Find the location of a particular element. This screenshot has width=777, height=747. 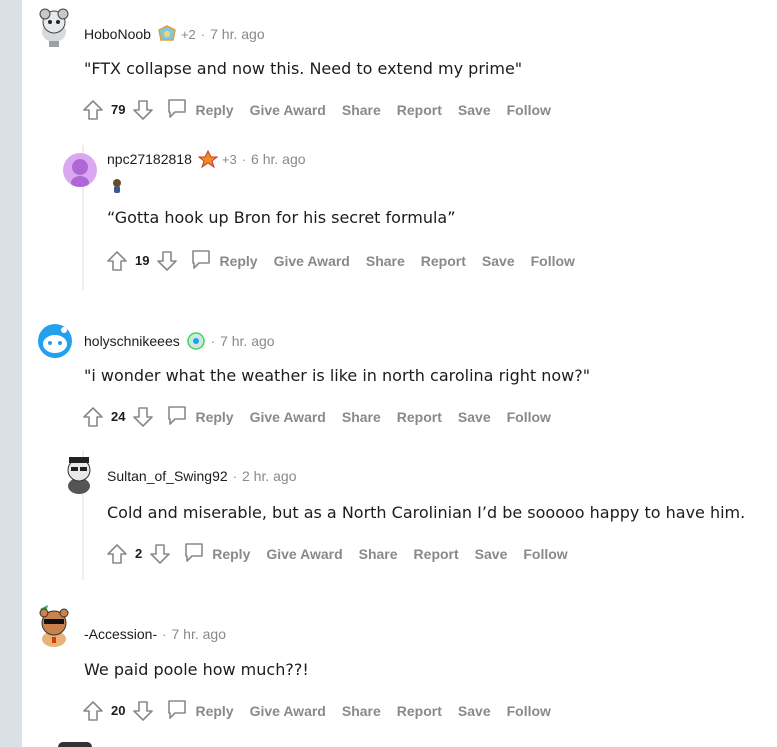

comment-meta: -Accession- · 7 hr. ago is located at coordinates (155, 634).